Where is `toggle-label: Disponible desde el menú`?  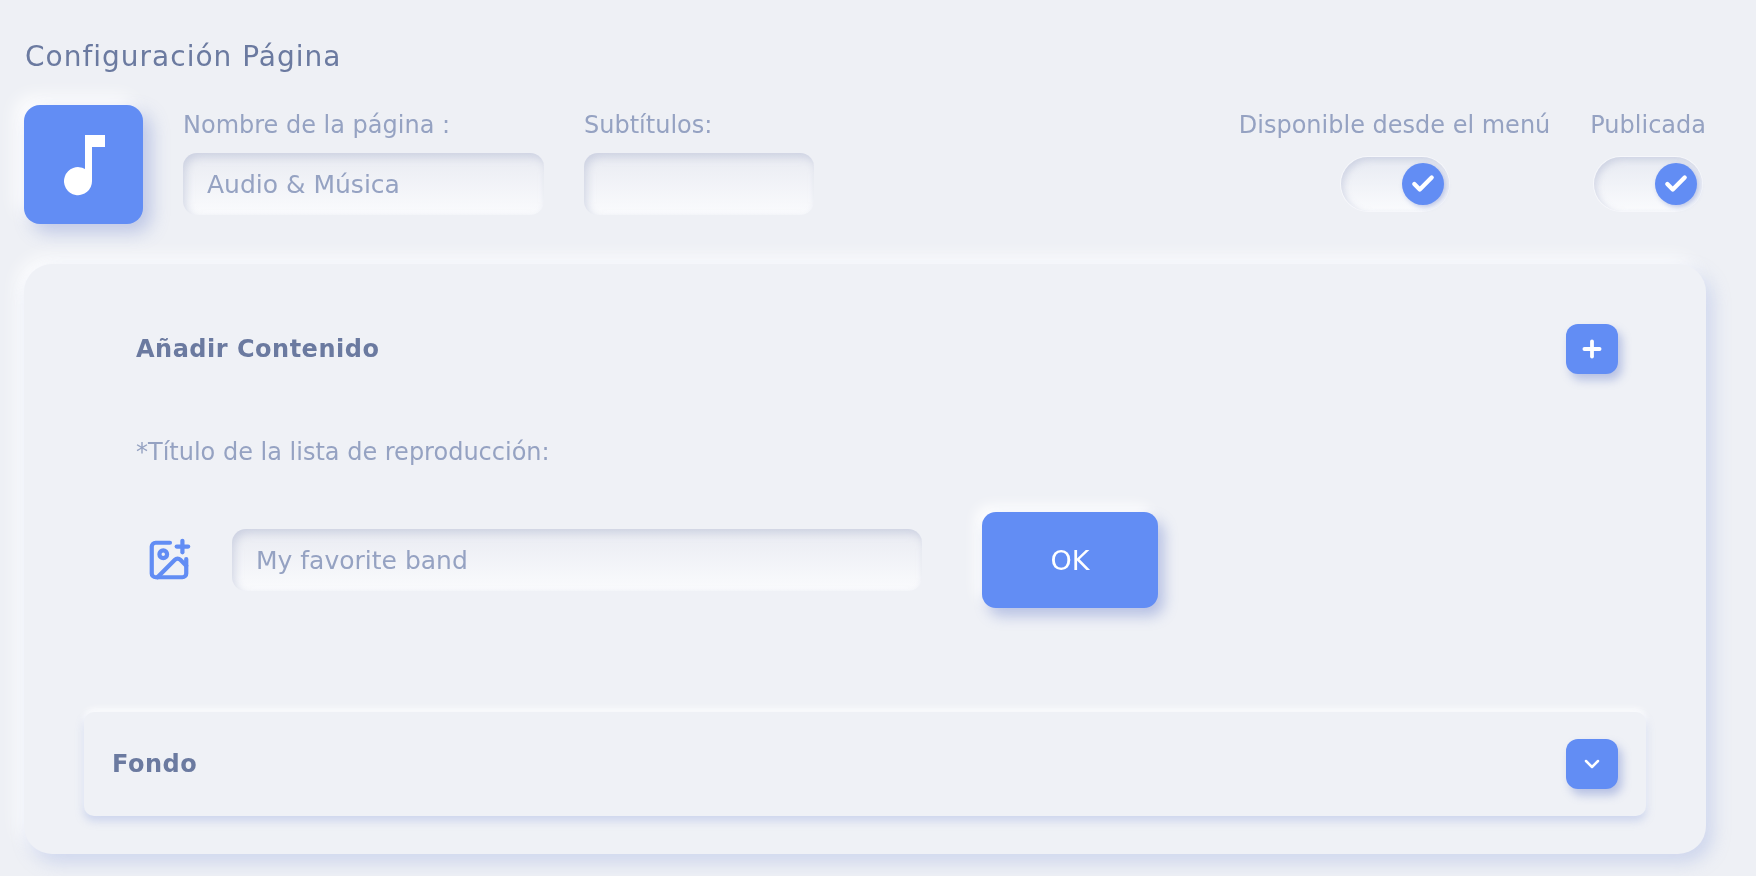 toggle-label: Disponible desde el menú is located at coordinates (1394, 125).